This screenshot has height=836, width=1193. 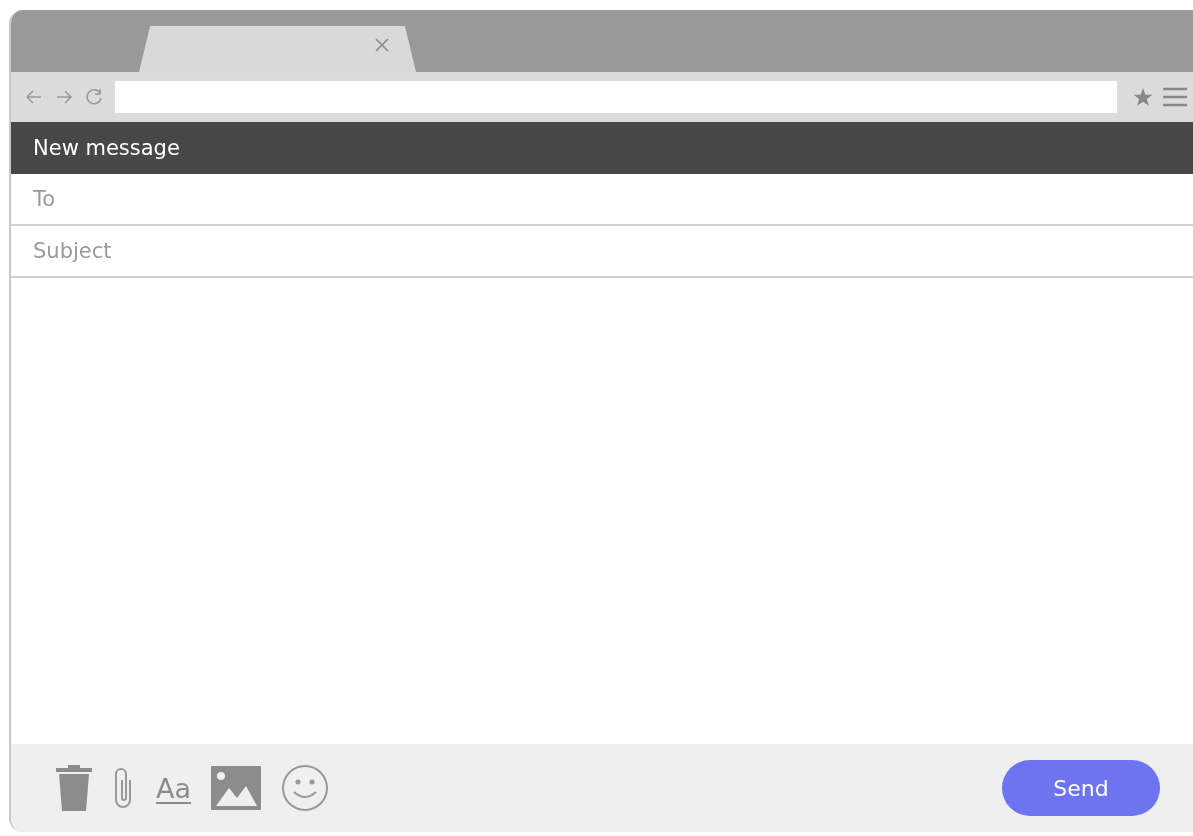 What do you see at coordinates (382, 45) in the screenshot?
I see `close-icon` at bounding box center [382, 45].